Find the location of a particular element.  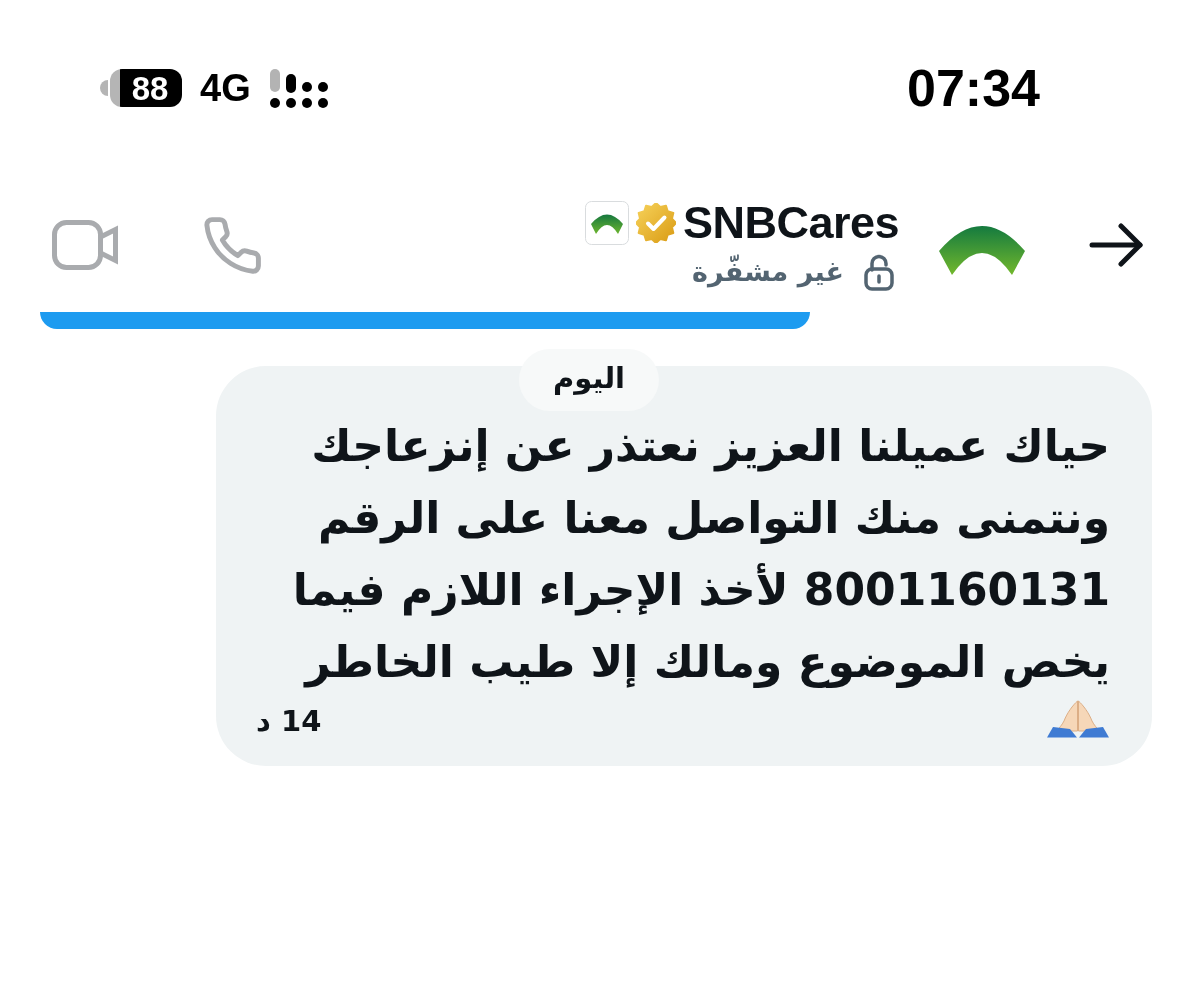

clock-time: 07:34 is located at coordinates (973, 88).